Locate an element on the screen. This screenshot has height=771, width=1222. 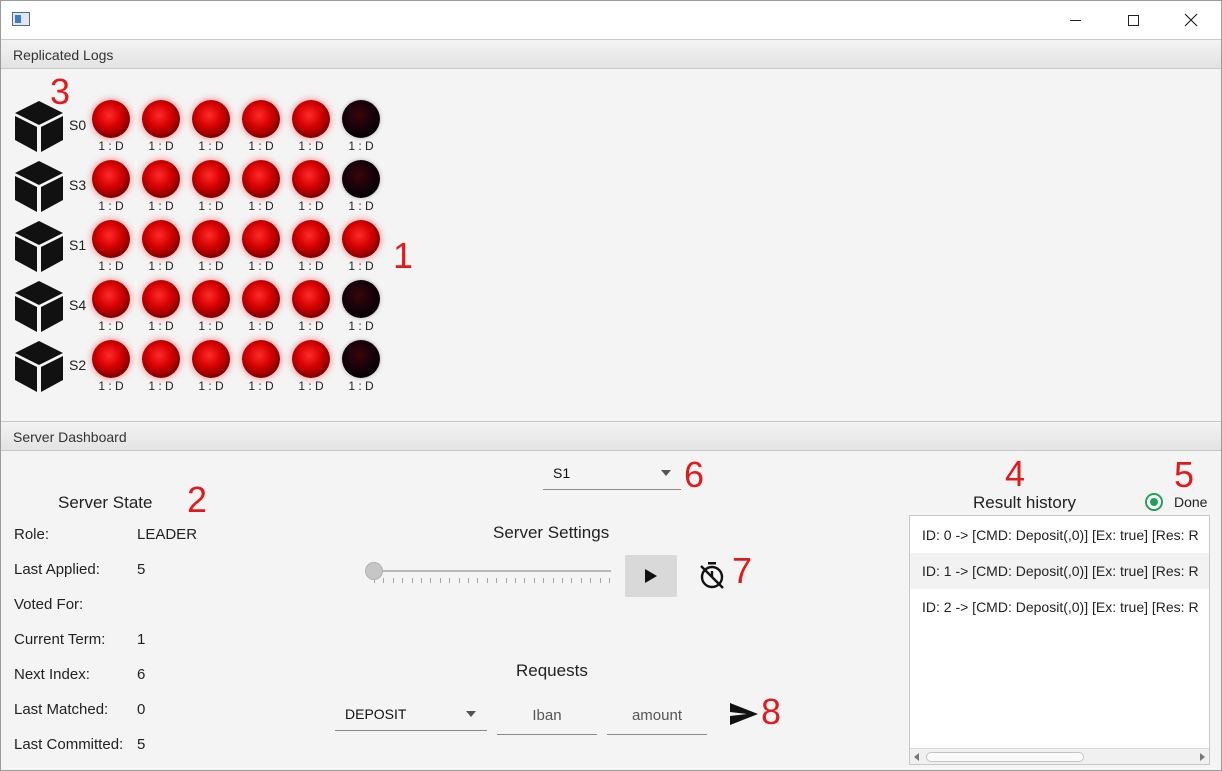
annotation-8: 8 is located at coordinates (771, 711).